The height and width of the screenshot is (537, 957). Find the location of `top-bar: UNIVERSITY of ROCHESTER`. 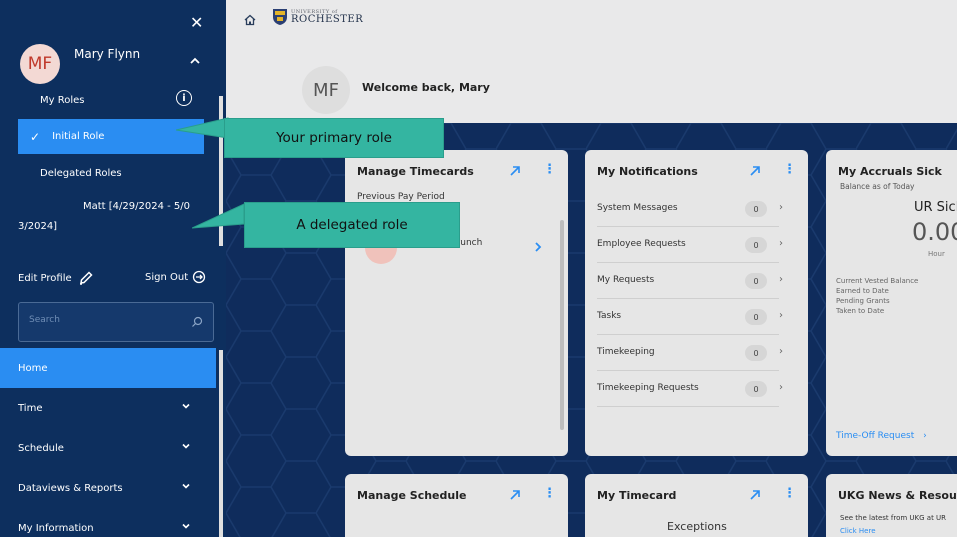

top-bar: UNIVERSITY of ROCHESTER is located at coordinates (591, 24).